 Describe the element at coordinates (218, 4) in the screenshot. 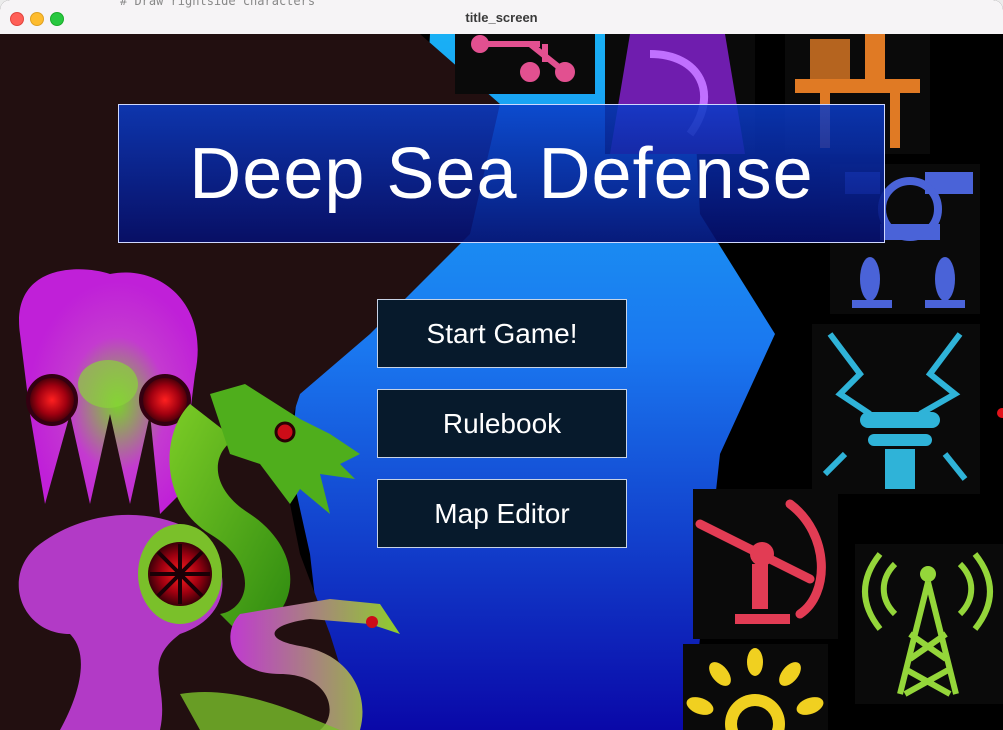

I see `background-code-snippet: # Draw rightside characters` at that location.